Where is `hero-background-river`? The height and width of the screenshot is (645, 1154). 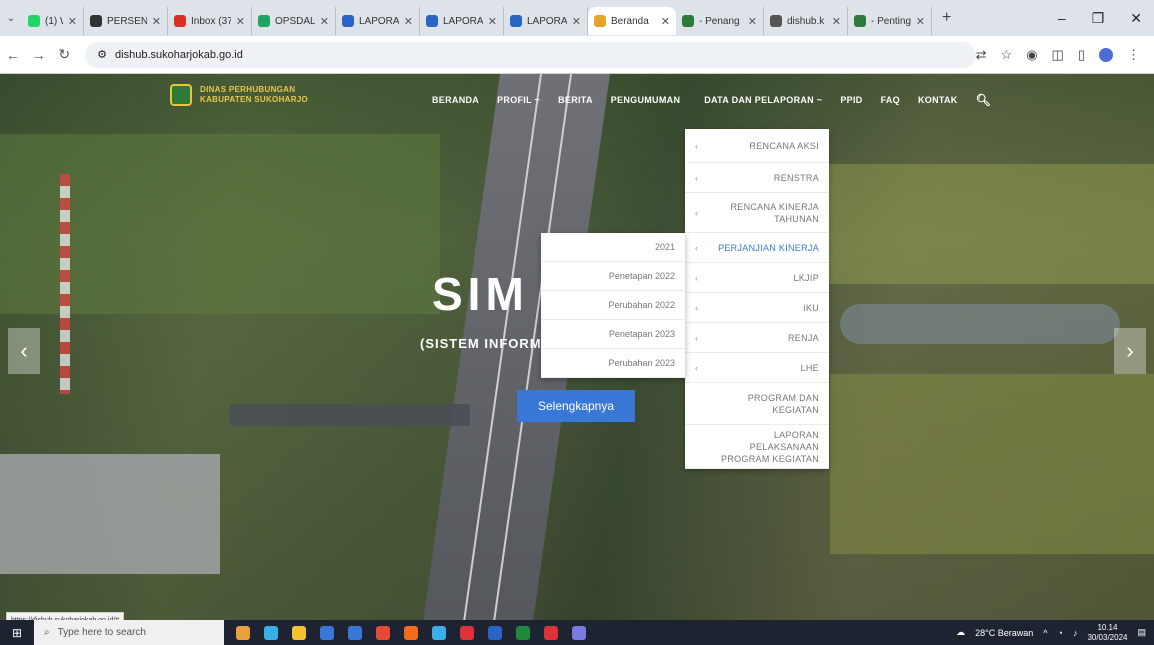
hero-background-river is located at coordinates (980, 324).